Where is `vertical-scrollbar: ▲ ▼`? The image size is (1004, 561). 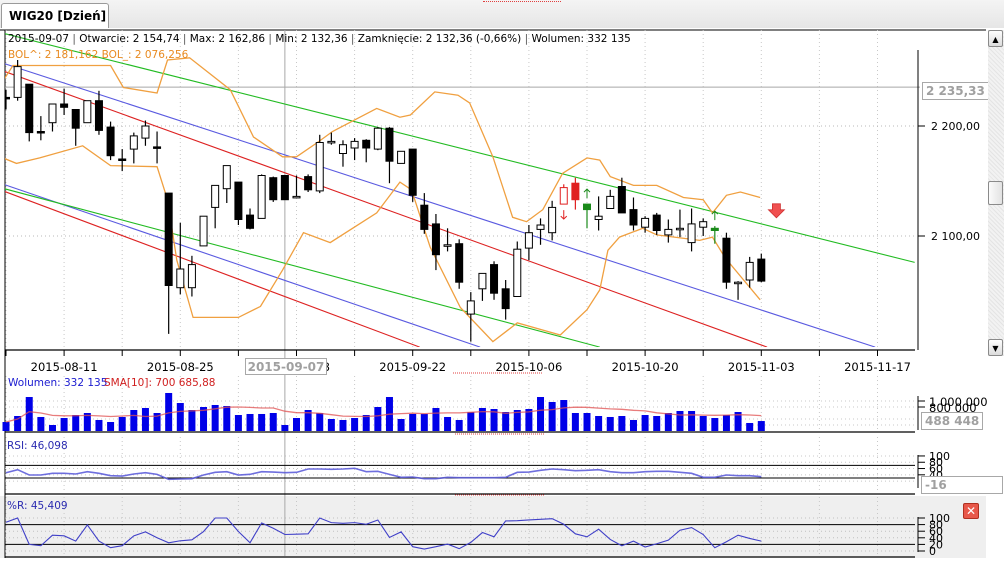
vertical-scrollbar: ▲ ▼ is located at coordinates (996, 193).